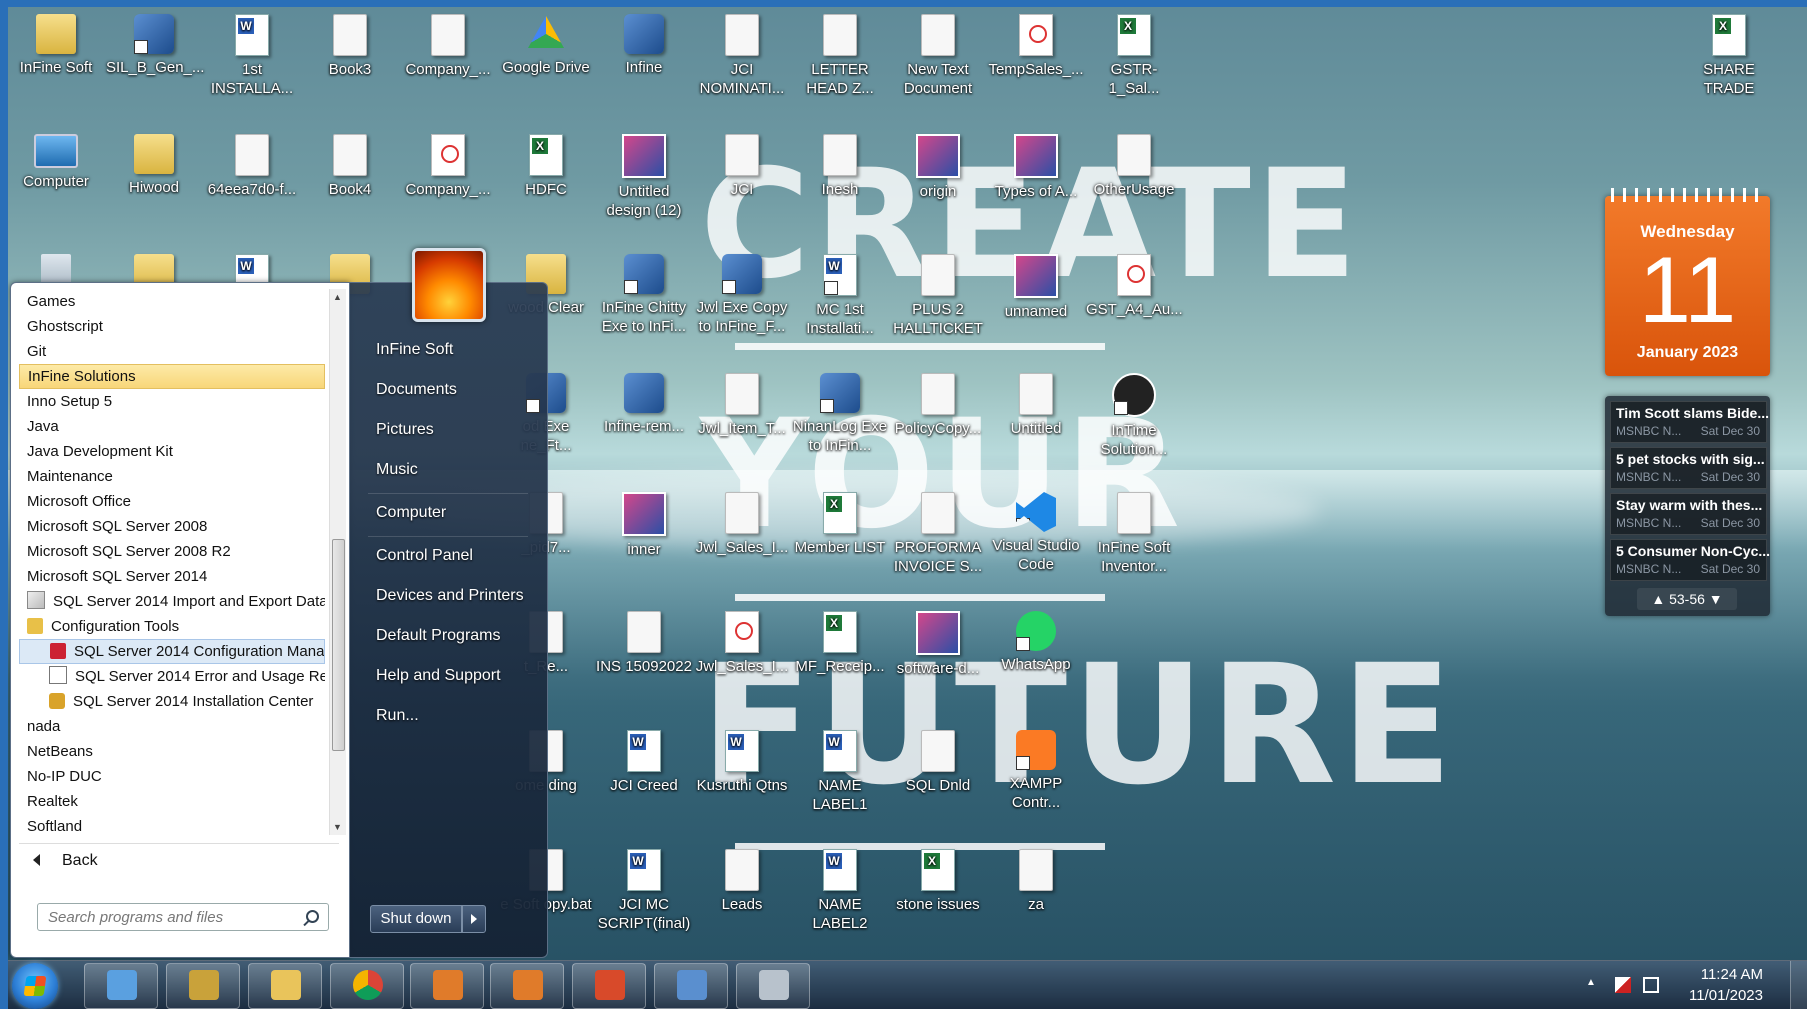 The width and height of the screenshot is (1807, 1009). I want to click on program-item: Softland, so click(172, 824).